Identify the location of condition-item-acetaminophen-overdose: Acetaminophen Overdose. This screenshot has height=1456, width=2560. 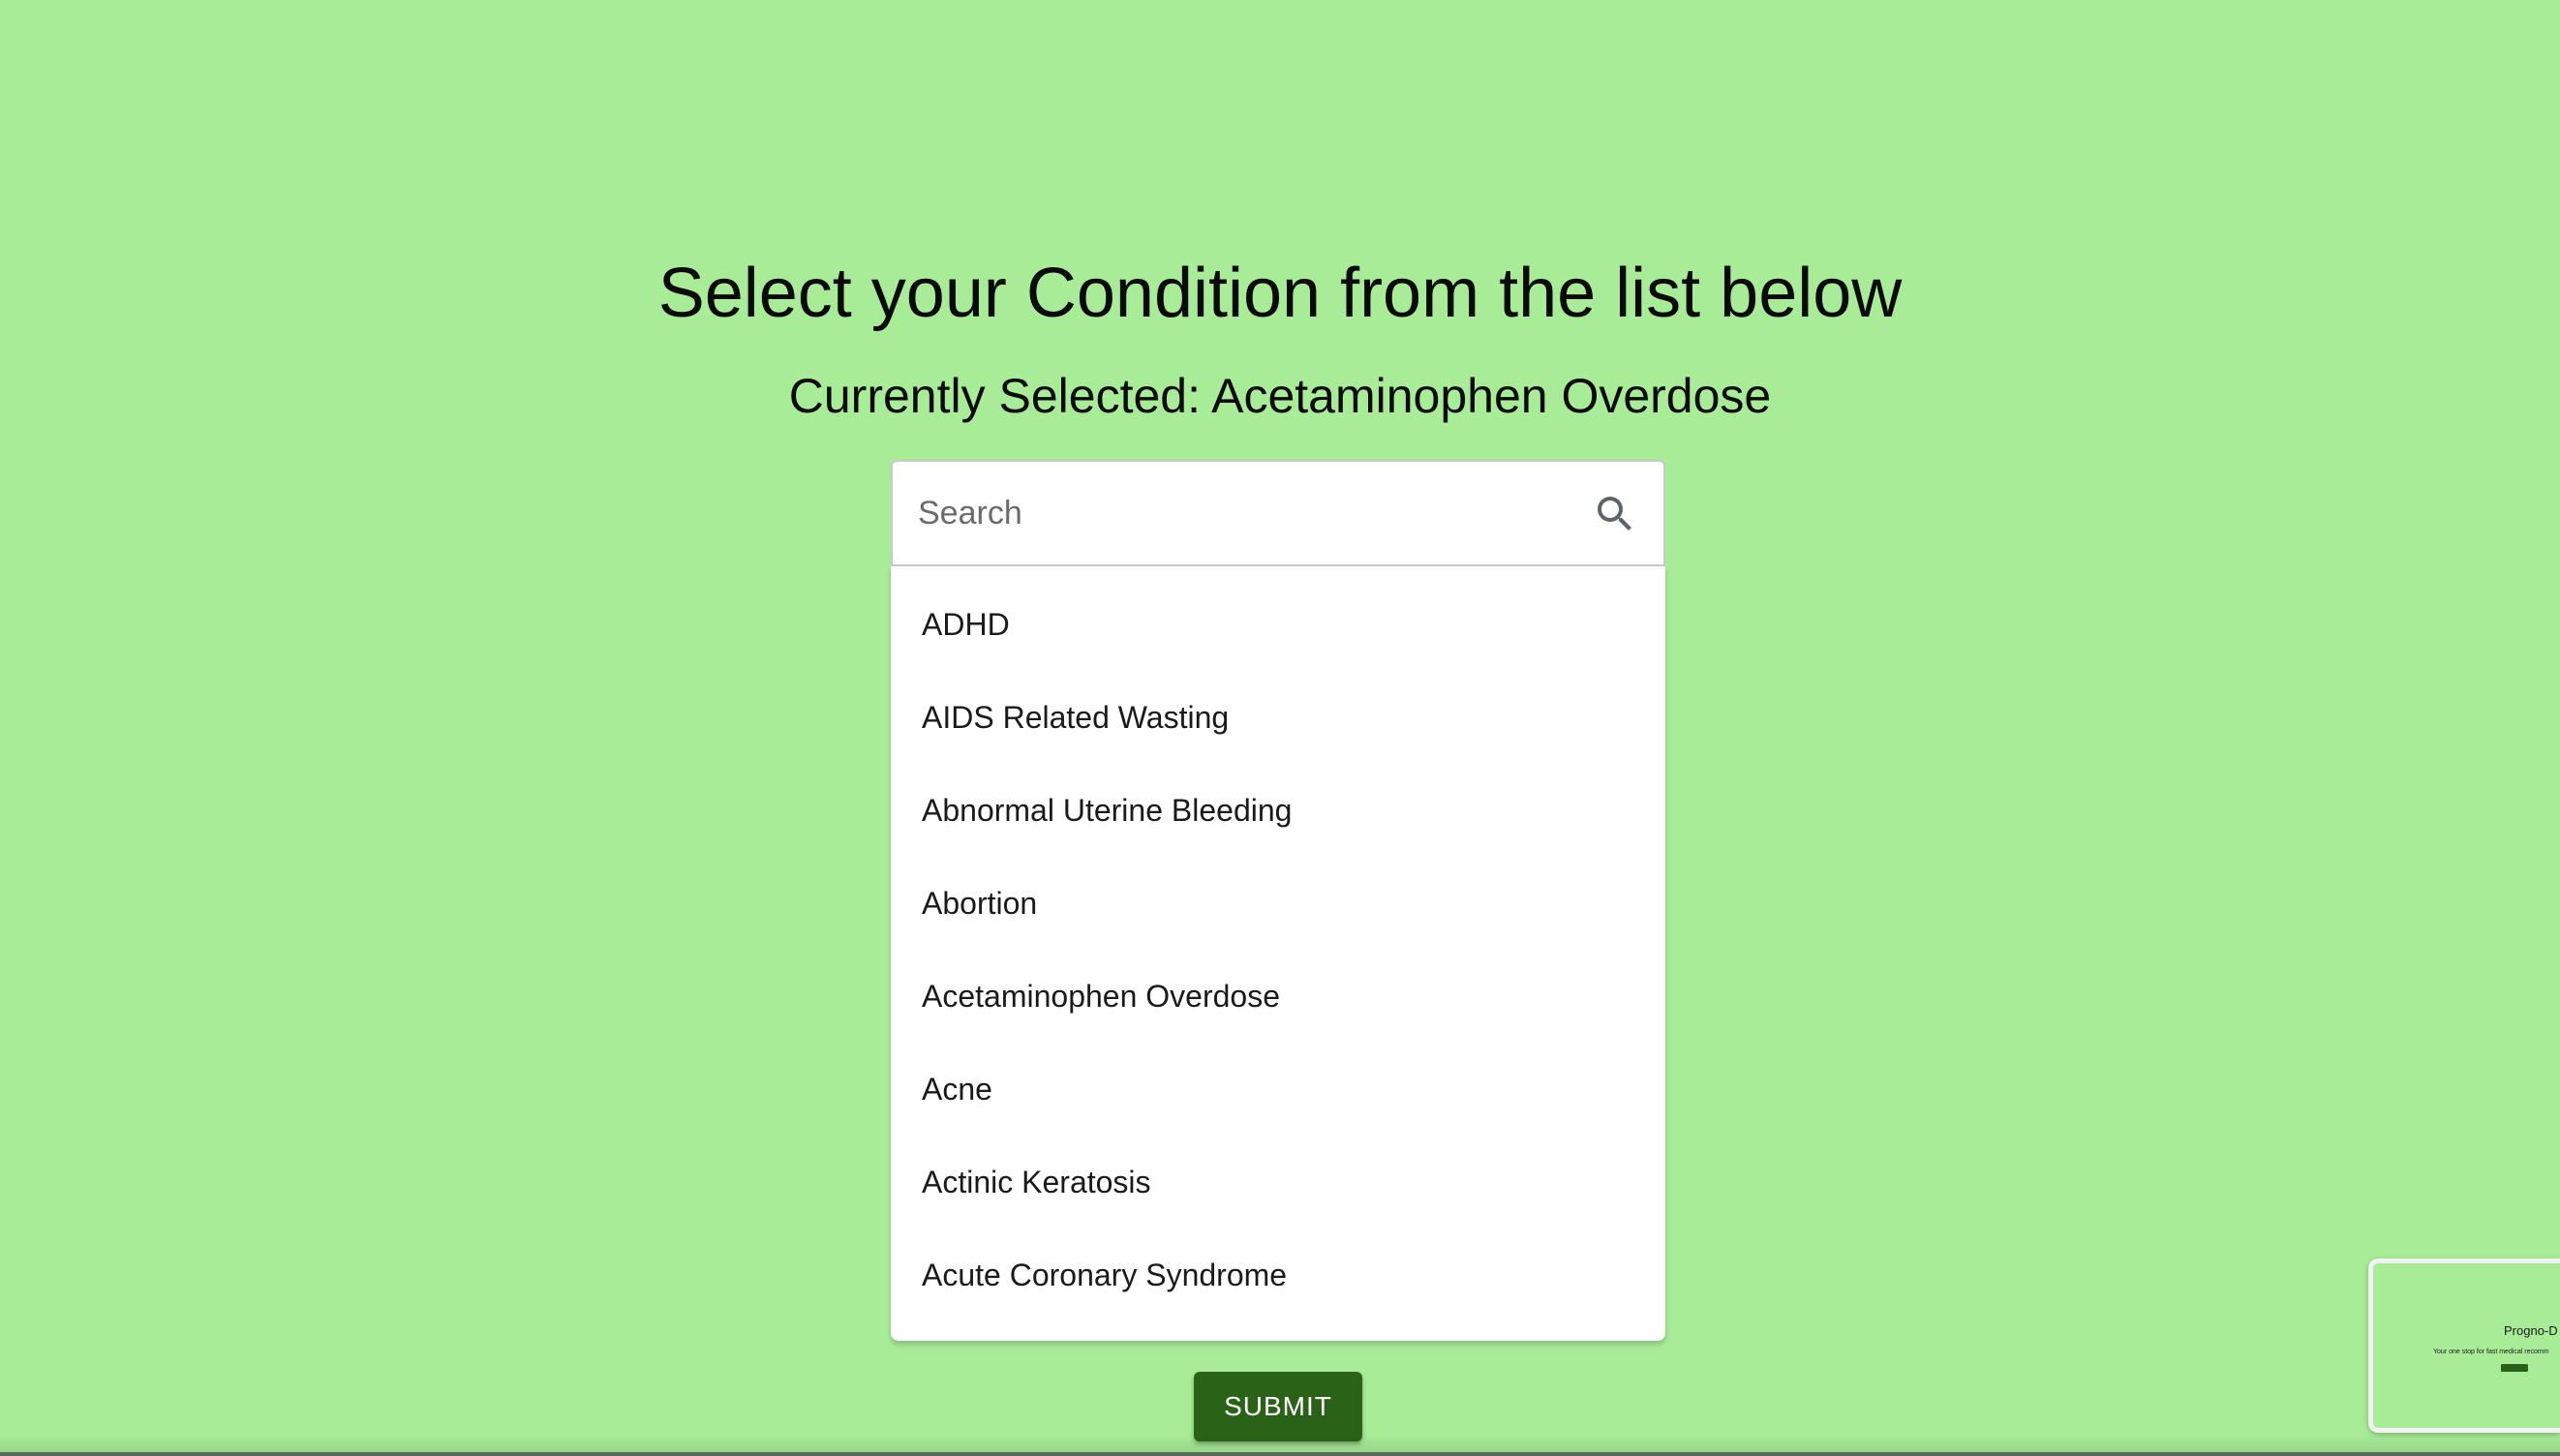
(1278, 997).